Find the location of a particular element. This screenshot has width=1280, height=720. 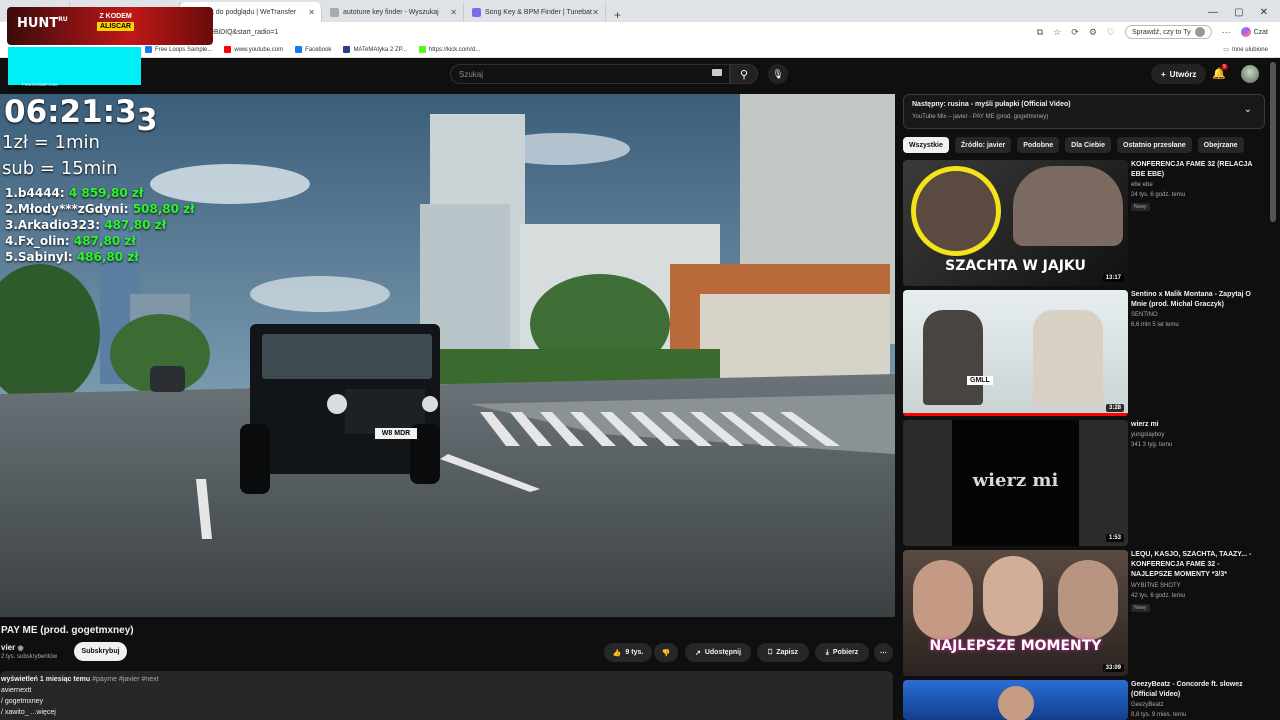

more-actions-button: ⋯ is located at coordinates (883, 652).